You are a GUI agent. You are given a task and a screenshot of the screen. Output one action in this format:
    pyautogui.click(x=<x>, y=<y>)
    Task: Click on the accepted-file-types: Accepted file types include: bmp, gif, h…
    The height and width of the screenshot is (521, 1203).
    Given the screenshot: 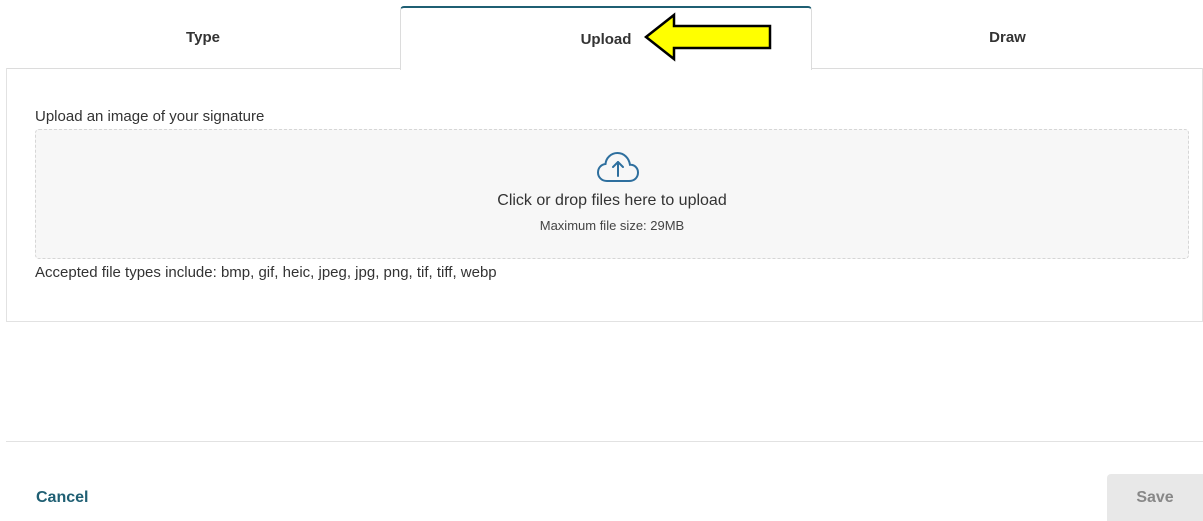 What is the action you would take?
    pyautogui.click(x=266, y=272)
    